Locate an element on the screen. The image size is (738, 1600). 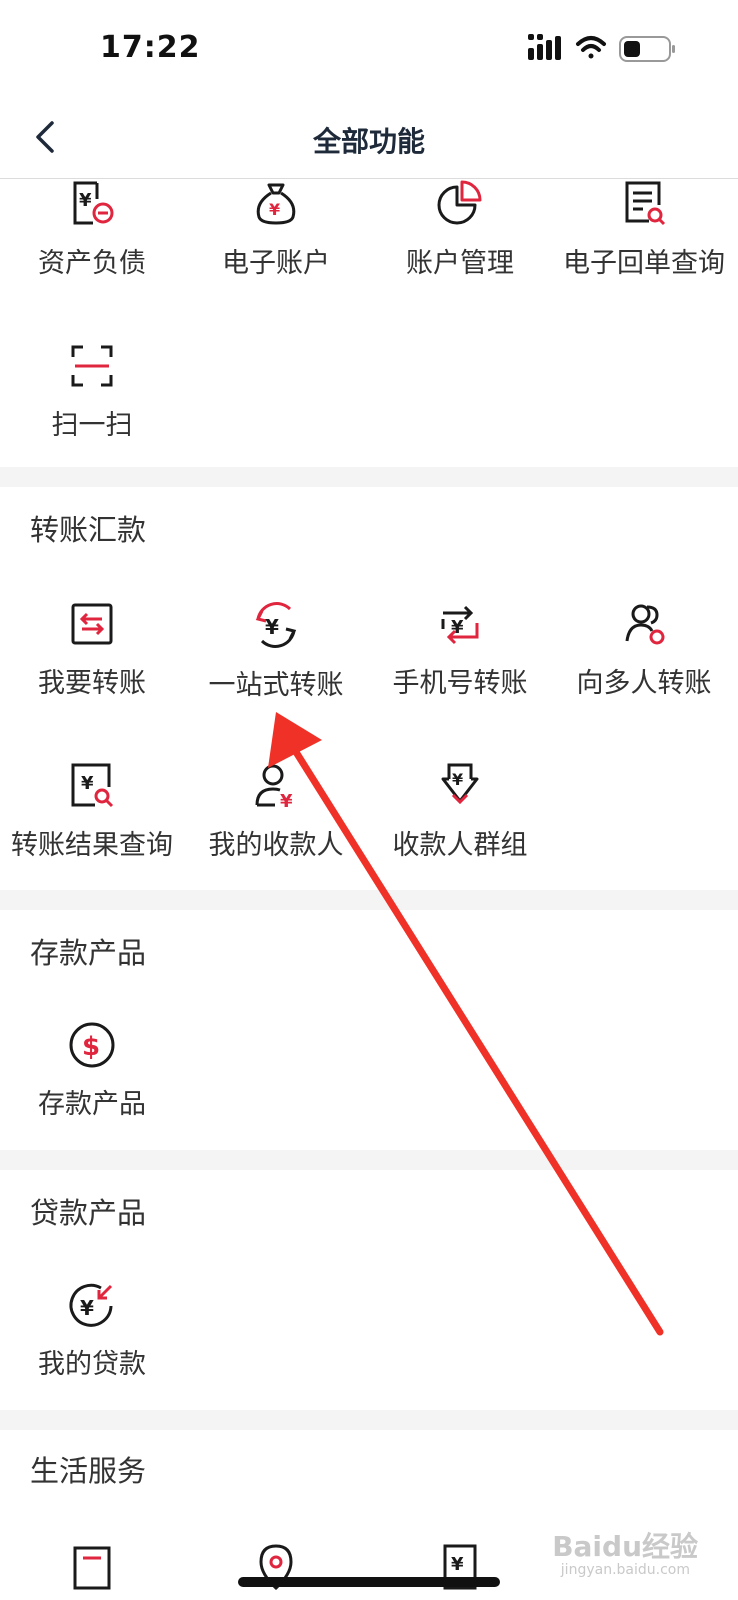
asset-debt-icon: ¥ is located at coordinates (93, 203).